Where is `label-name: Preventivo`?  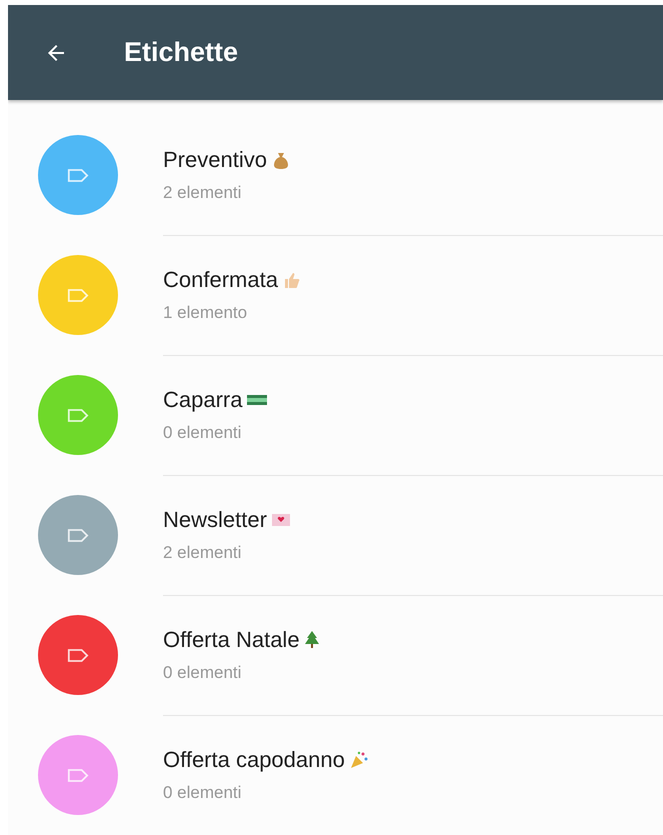 label-name: Preventivo is located at coordinates (215, 159).